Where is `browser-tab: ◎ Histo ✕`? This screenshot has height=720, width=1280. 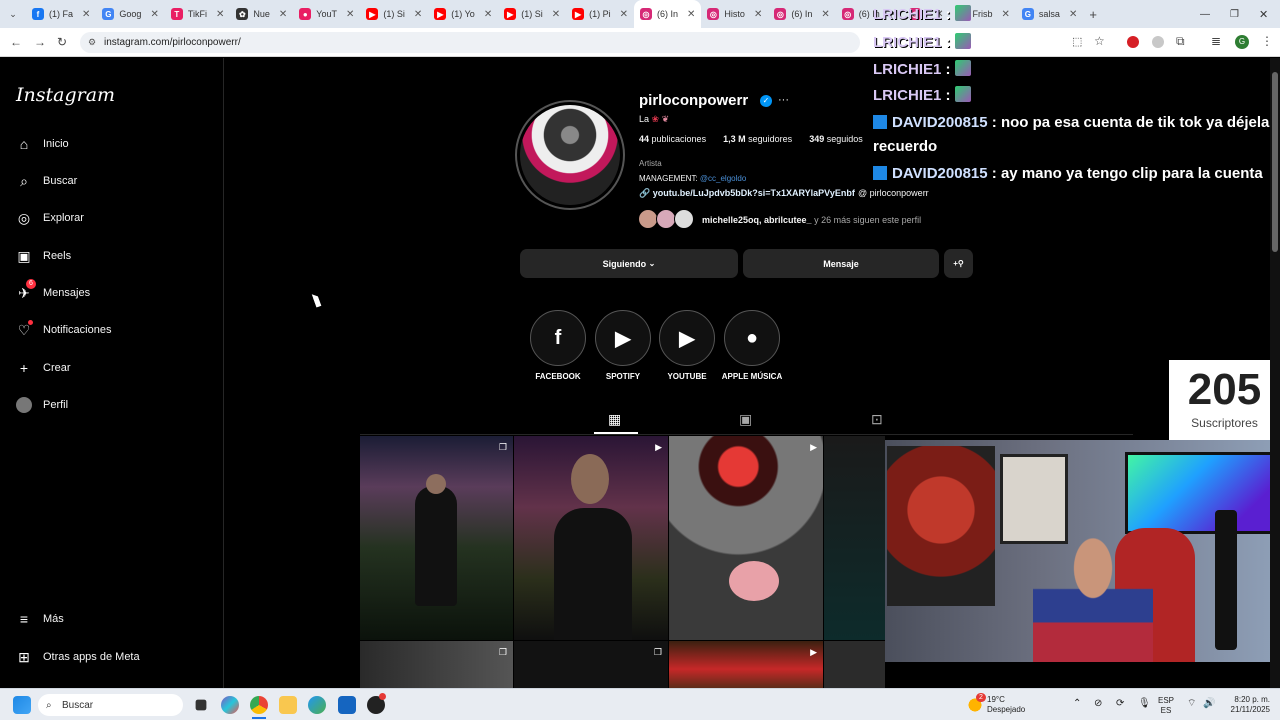 browser-tab: ◎ Histo ✕ is located at coordinates (734, 14).